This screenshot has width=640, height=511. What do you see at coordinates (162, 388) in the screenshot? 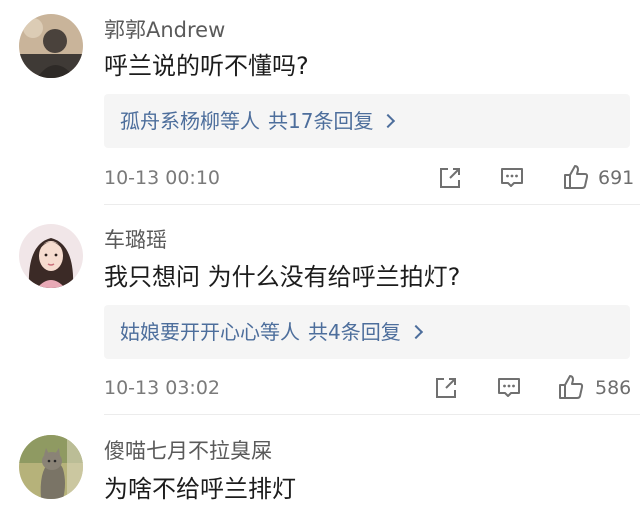
I see `timestamp: 10-13 03:02` at bounding box center [162, 388].